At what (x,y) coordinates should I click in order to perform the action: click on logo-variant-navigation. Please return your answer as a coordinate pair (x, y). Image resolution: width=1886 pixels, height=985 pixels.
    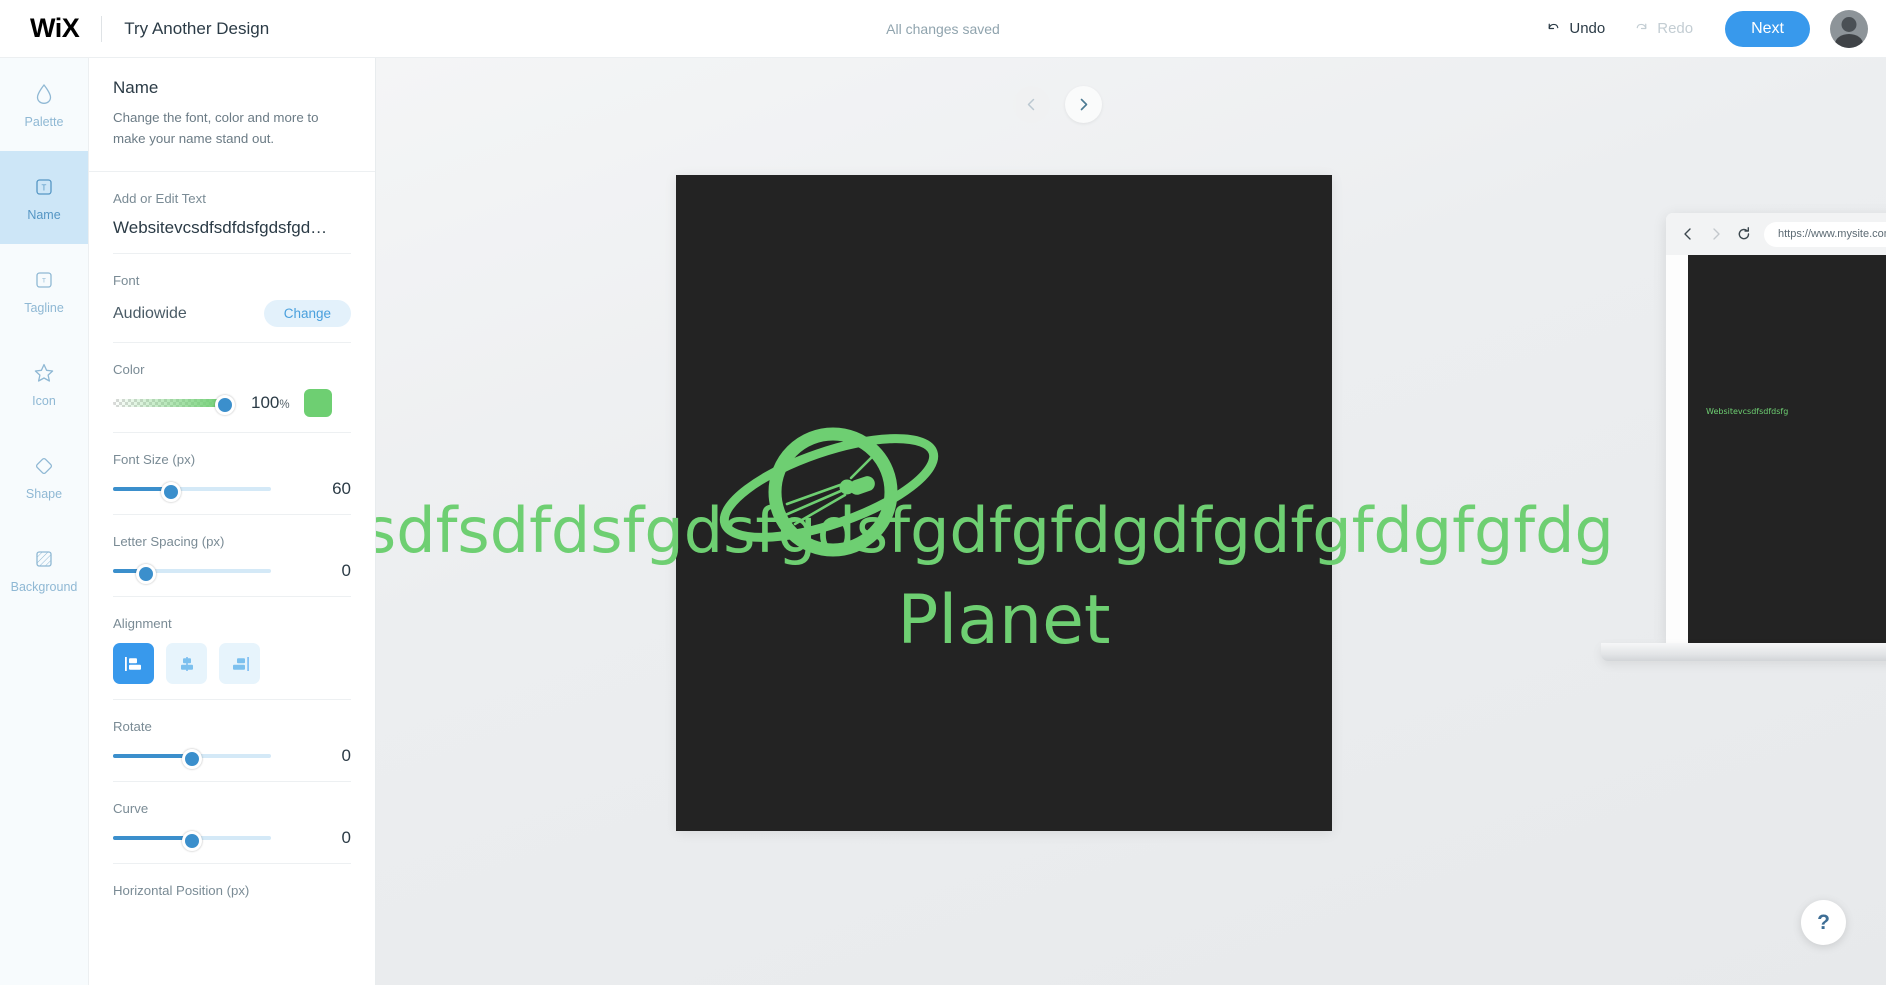
    Looking at the image, I should click on (1057, 104).